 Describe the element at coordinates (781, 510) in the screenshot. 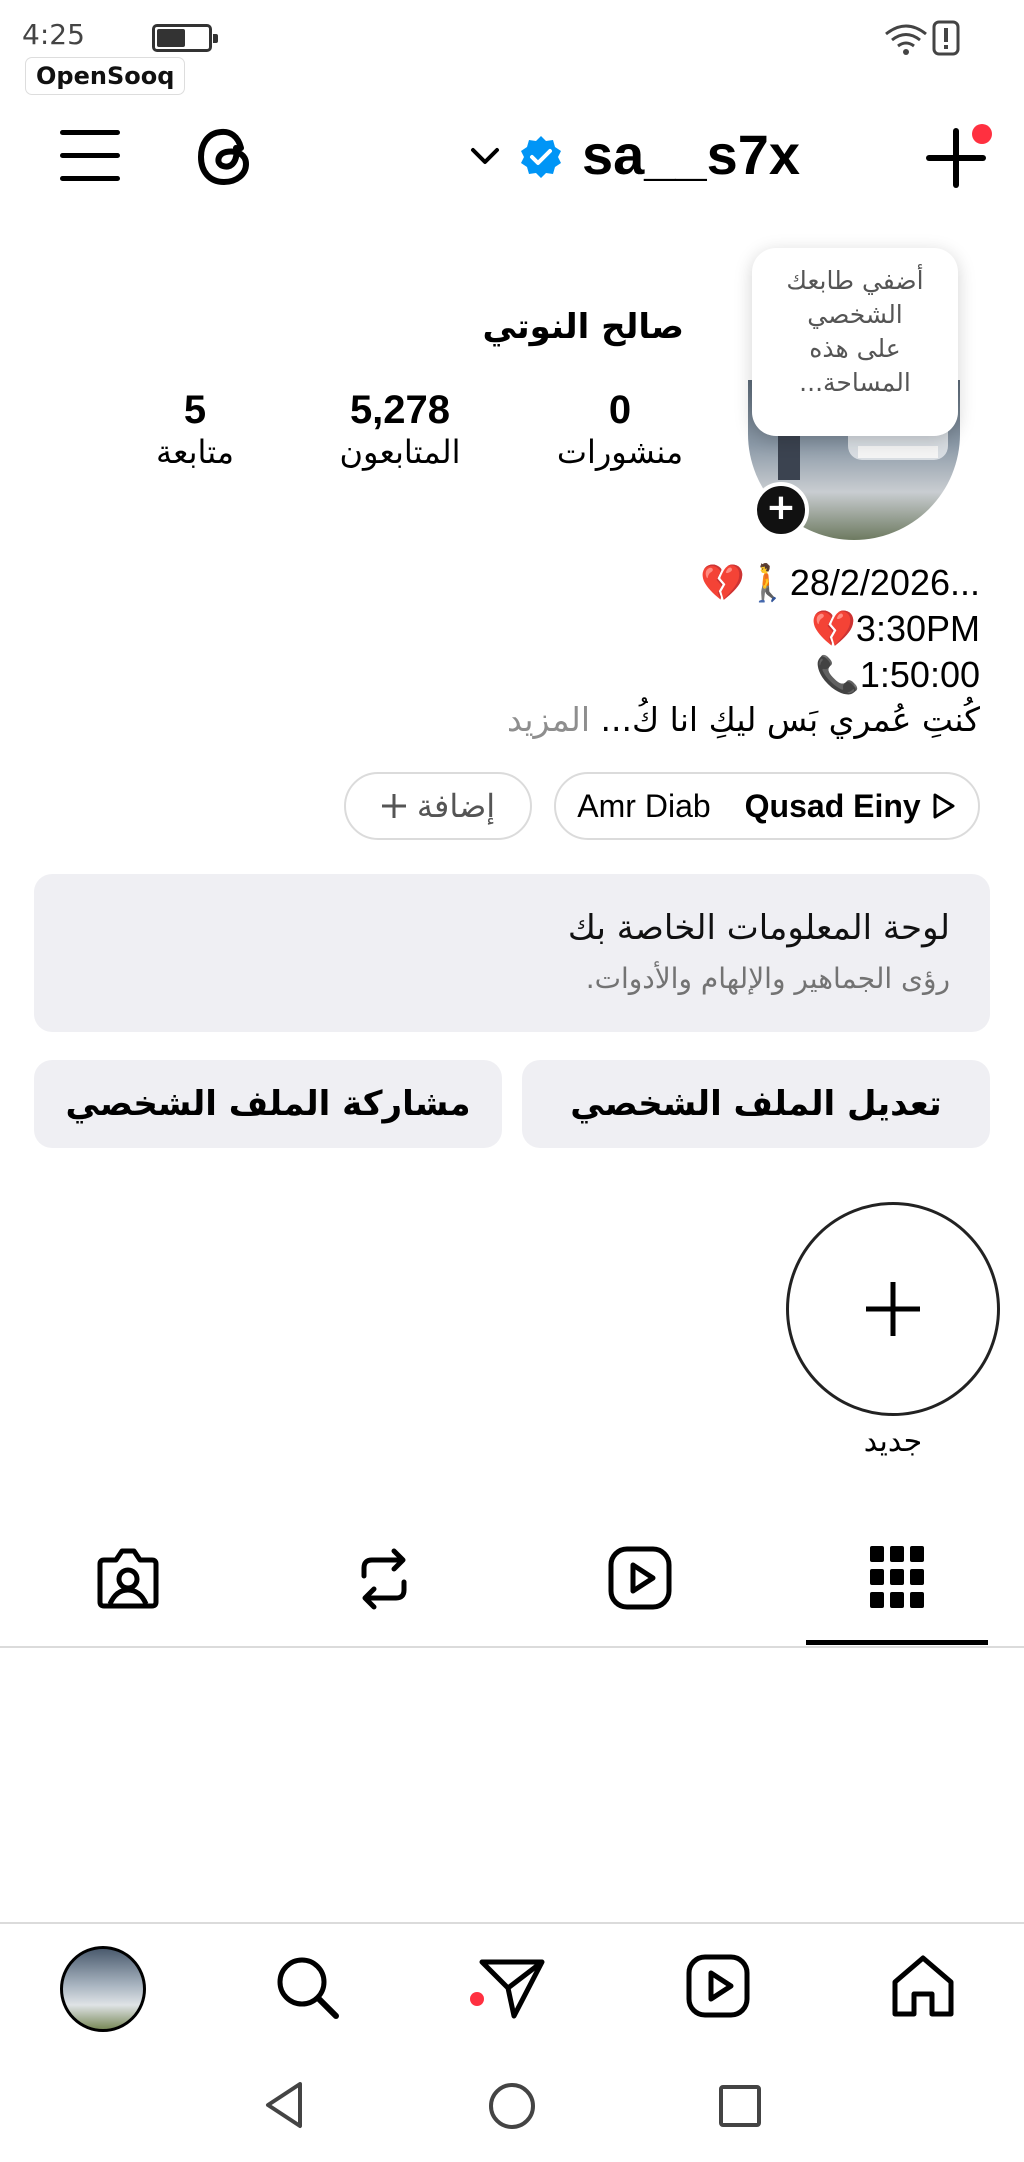

I see `add-story-button: +` at that location.